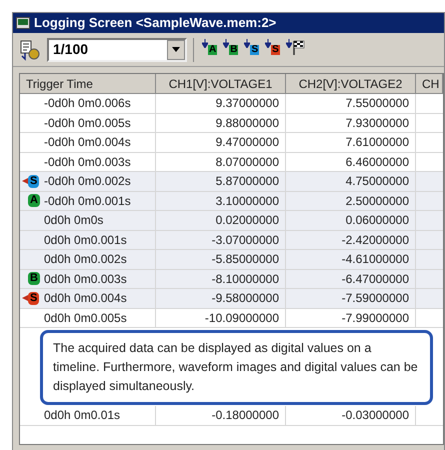 This screenshot has height=450, width=445. I want to click on table-cell-text: 0.02000000, so click(247, 221).